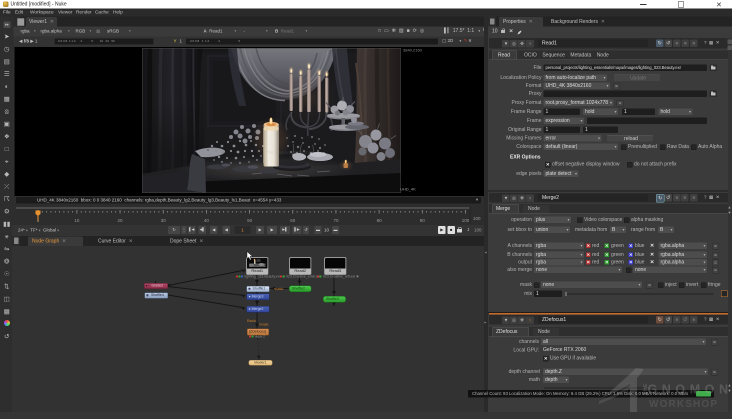  I want to click on svg-text: 30, so click(164, 220).